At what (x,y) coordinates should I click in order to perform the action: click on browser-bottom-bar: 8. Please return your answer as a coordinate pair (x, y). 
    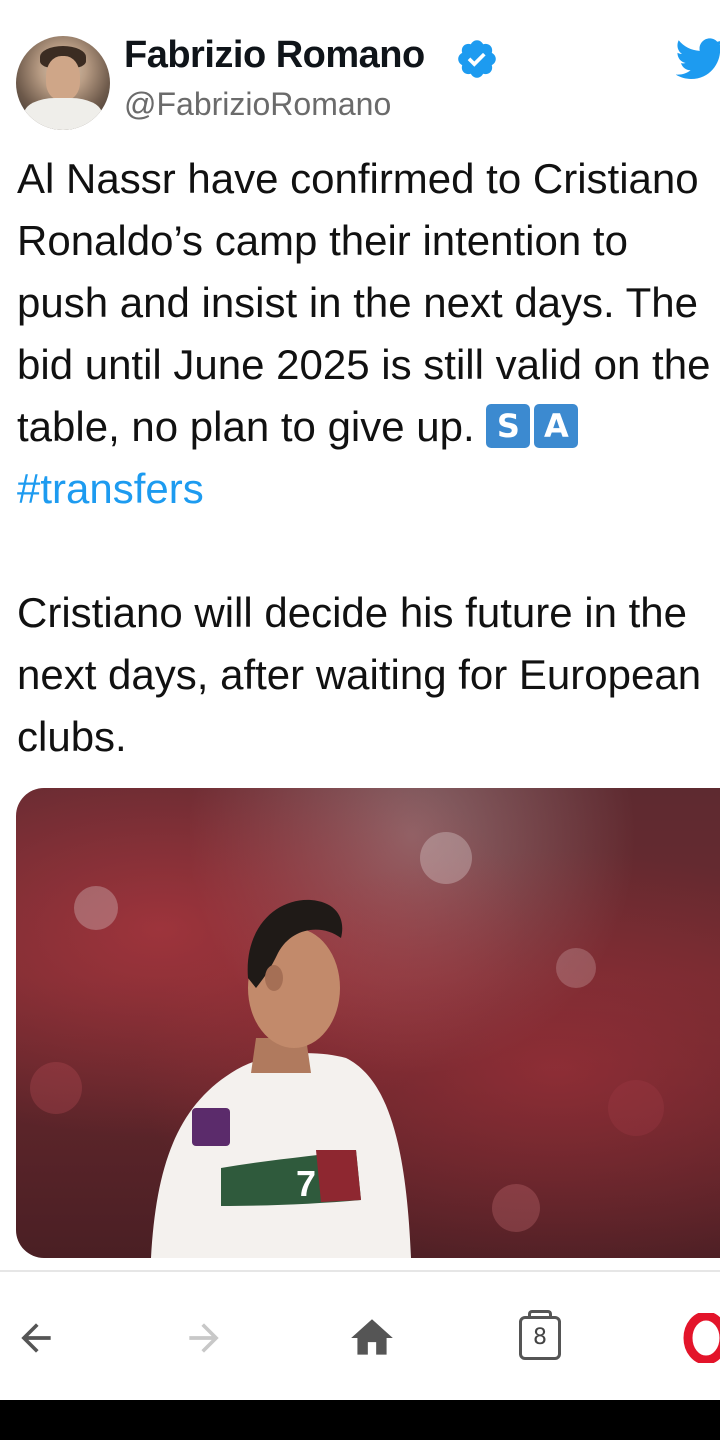
    Looking at the image, I should click on (360, 1335).